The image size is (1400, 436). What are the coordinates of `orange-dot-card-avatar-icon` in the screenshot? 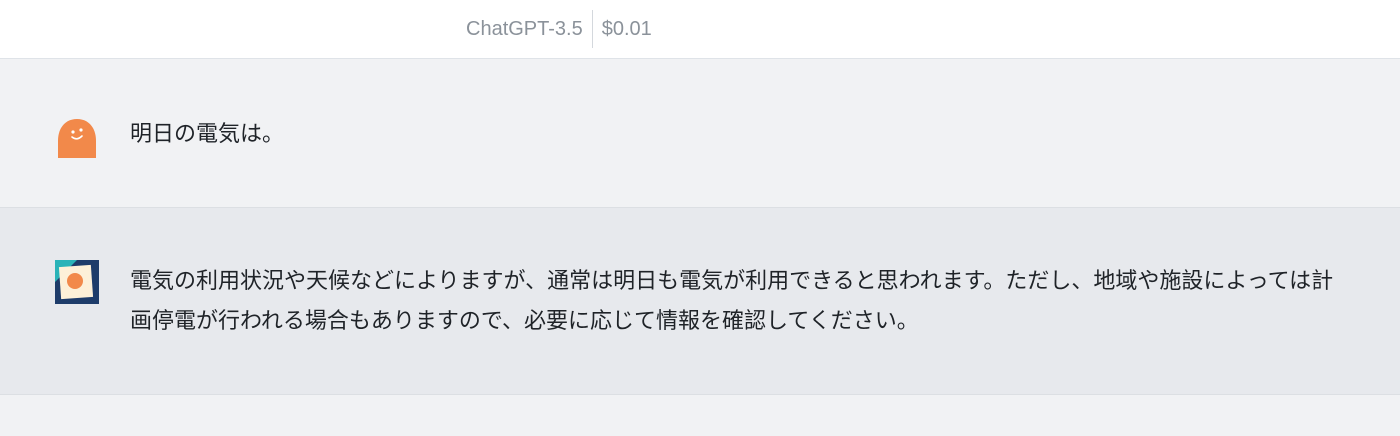 It's located at (77, 282).